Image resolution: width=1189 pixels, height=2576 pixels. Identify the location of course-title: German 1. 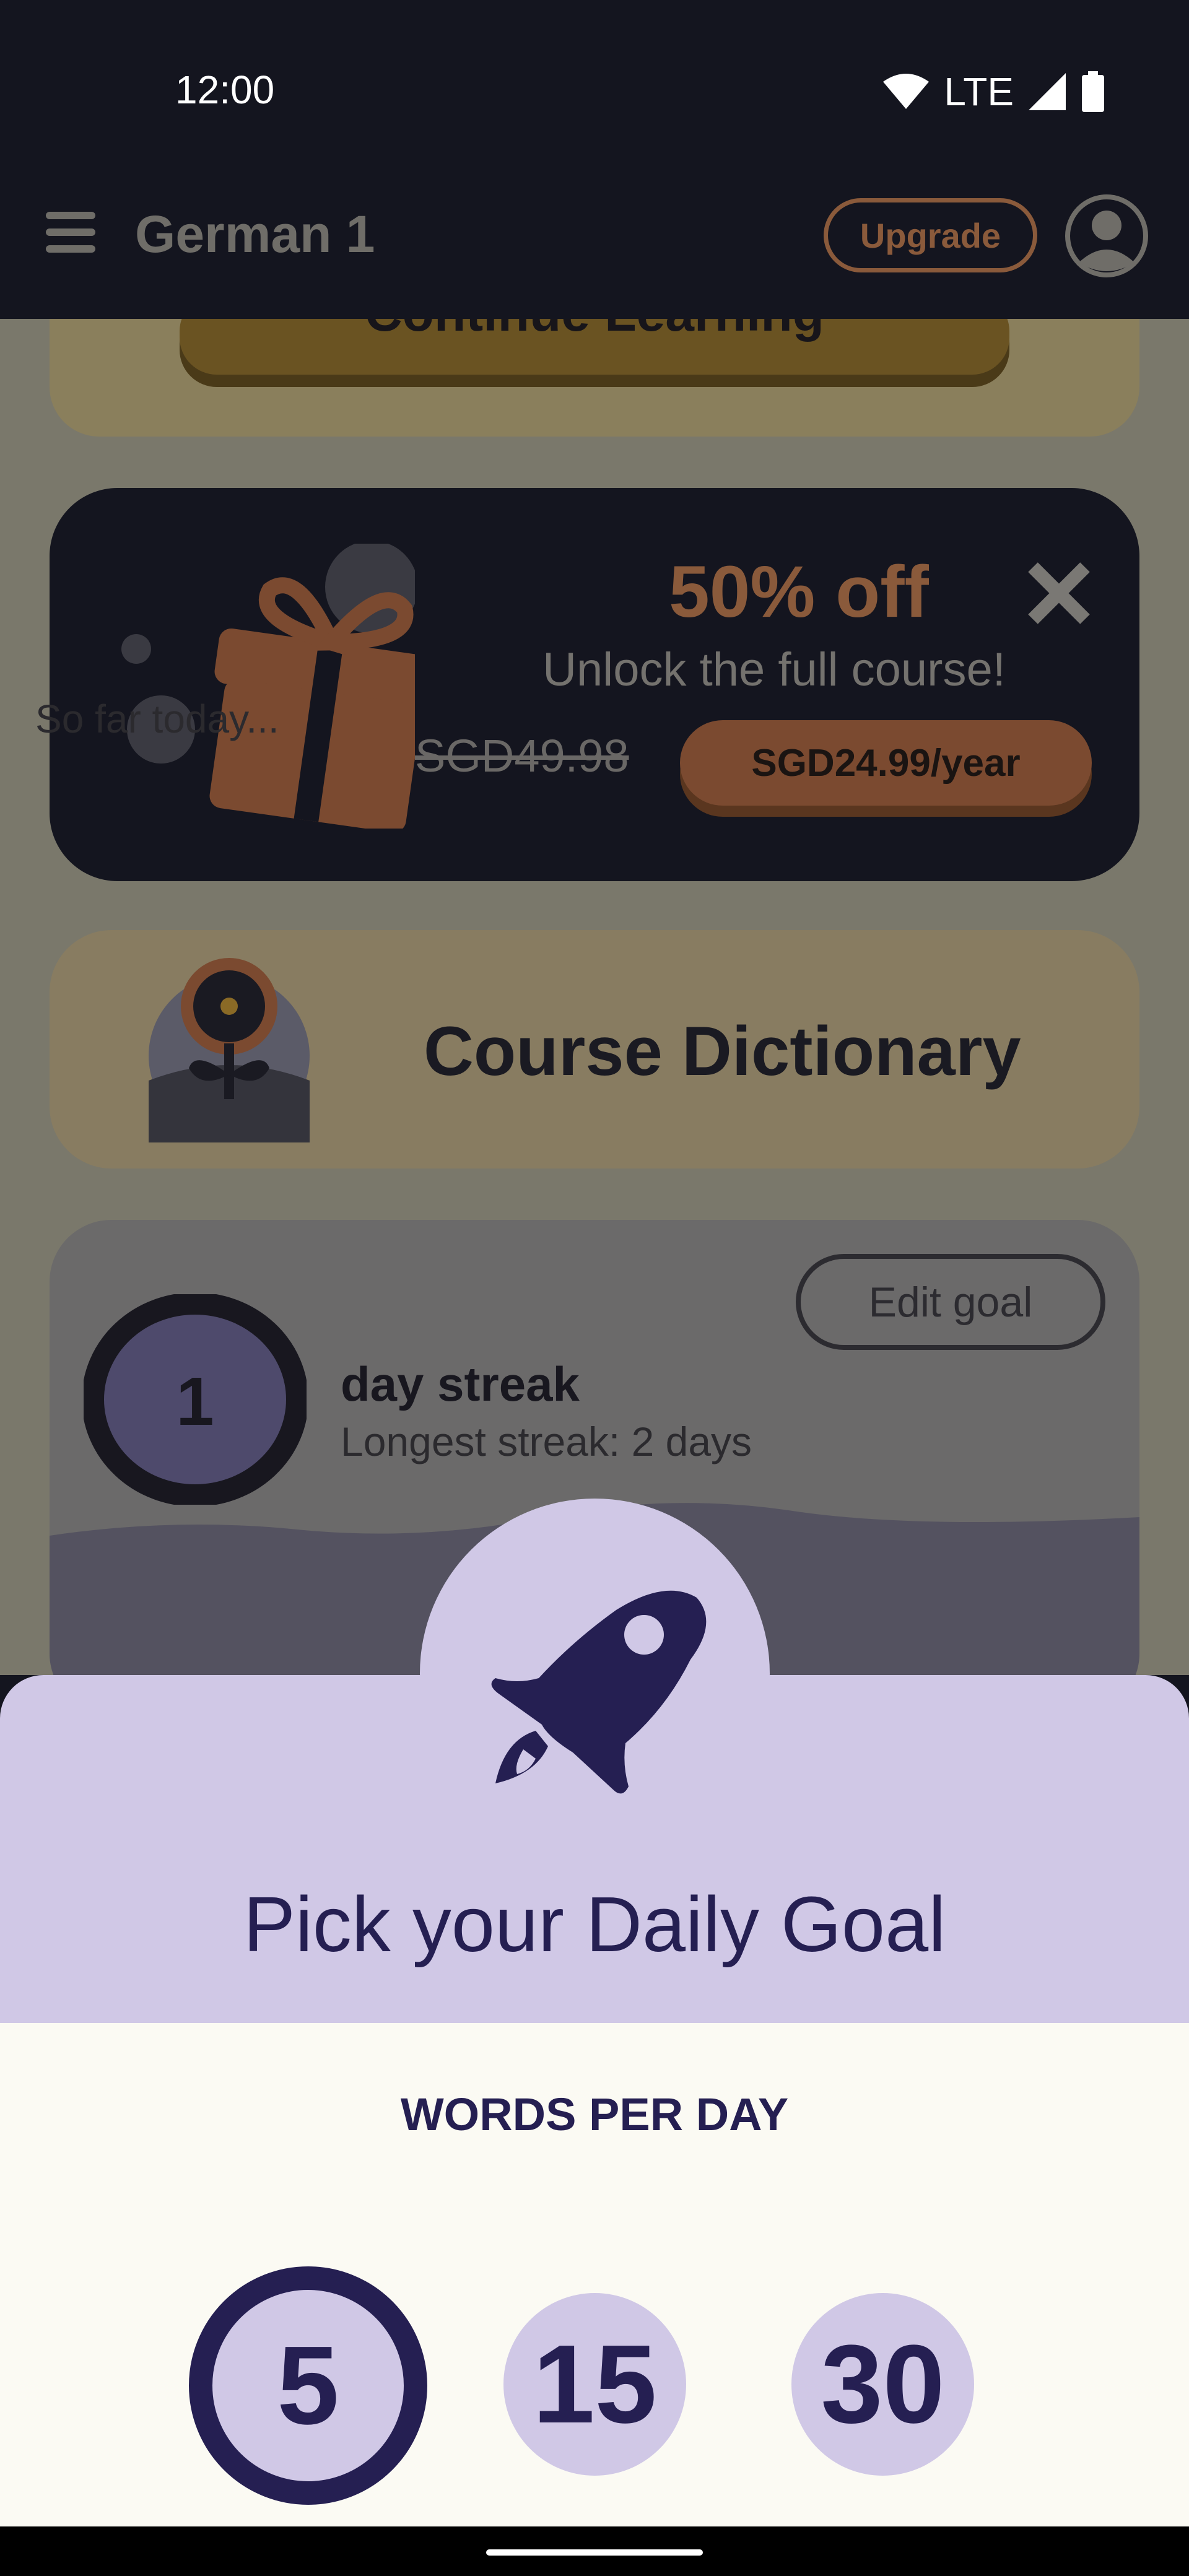
(255, 234).